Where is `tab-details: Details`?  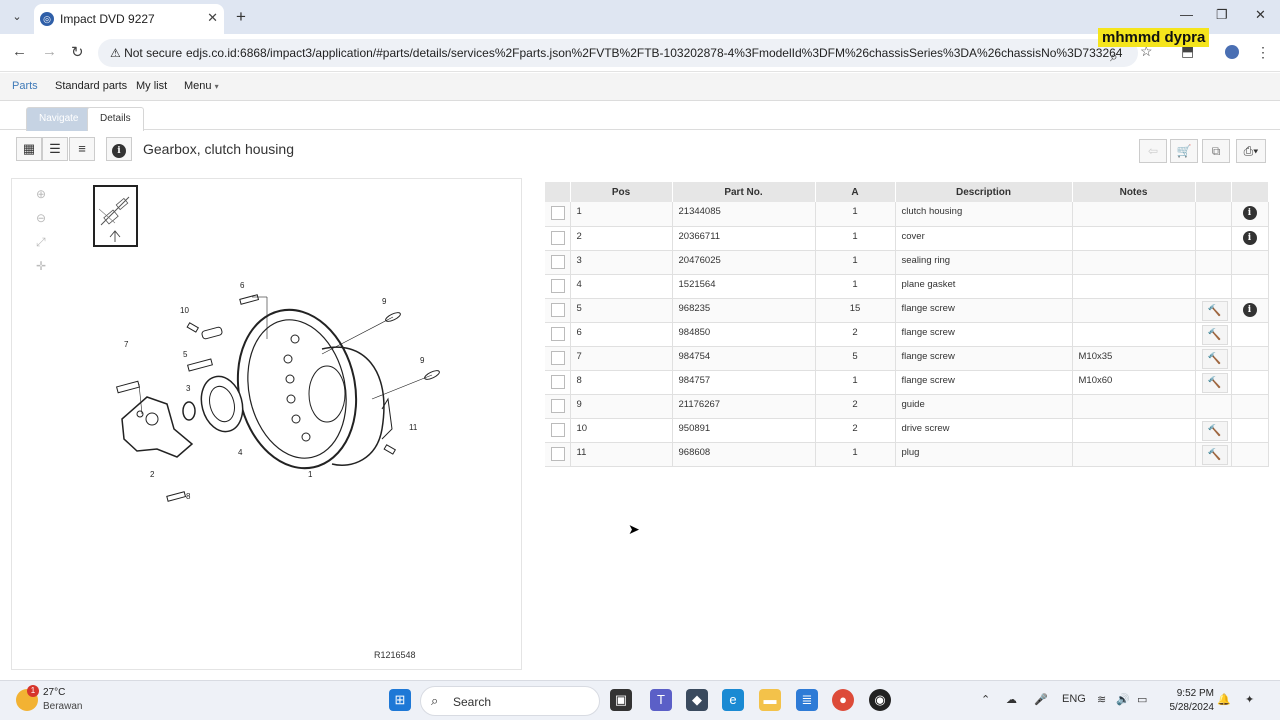 tab-details: Details is located at coordinates (115, 119).